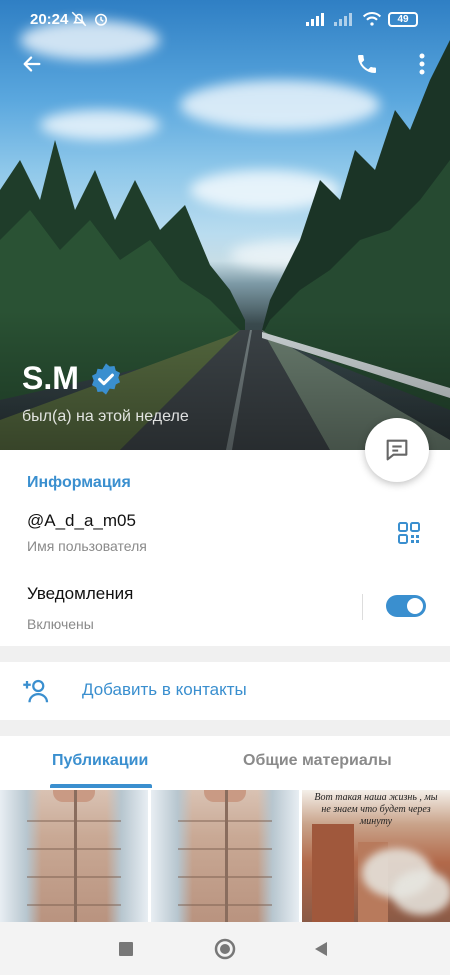 The image size is (450, 975). I want to click on verified-badge-icon, so click(105, 378).